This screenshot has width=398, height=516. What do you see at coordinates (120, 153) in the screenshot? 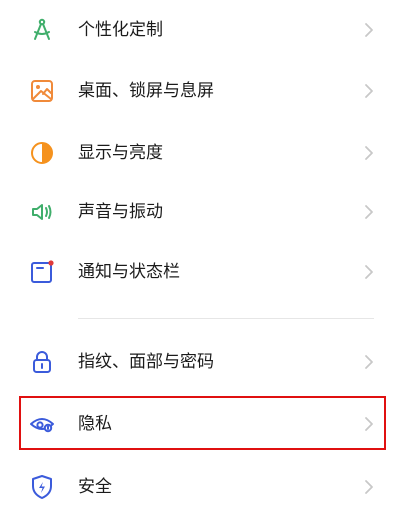
I see `settings-item-label: 显示与亮度` at bounding box center [120, 153].